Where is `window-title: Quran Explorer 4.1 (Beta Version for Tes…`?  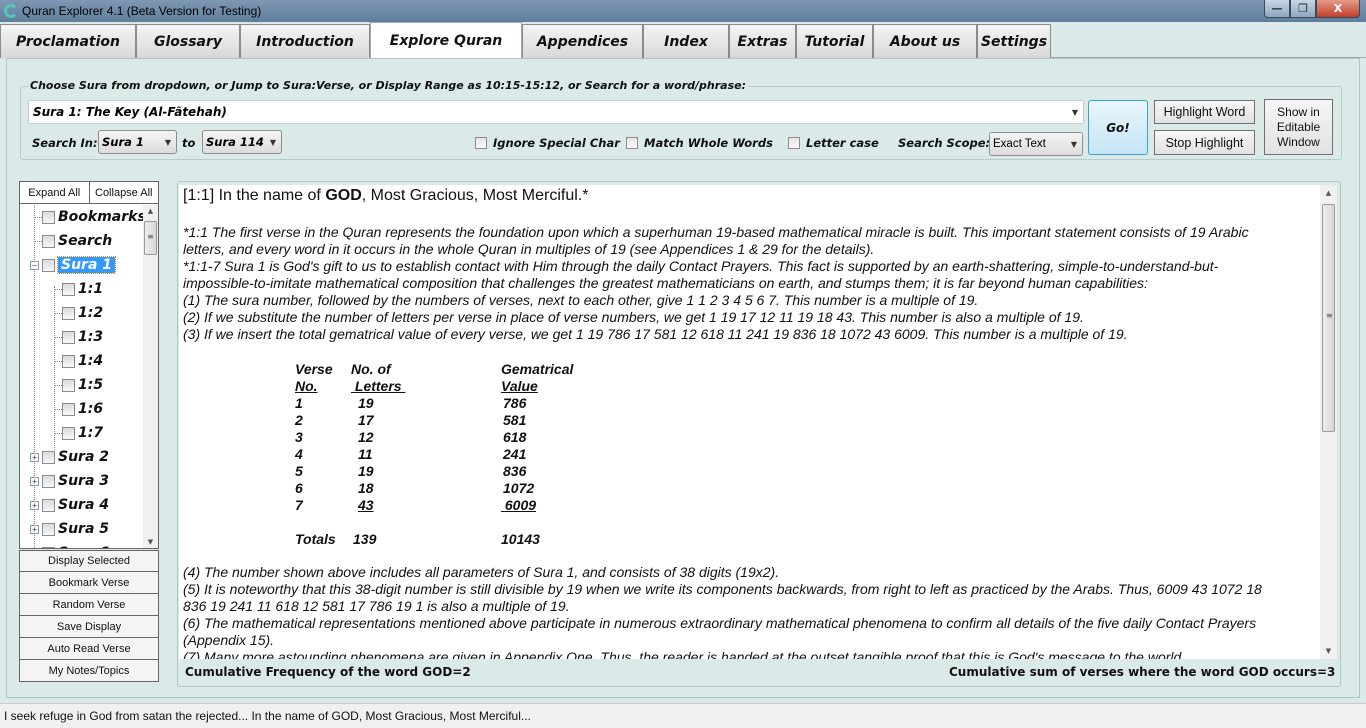 window-title: Quran Explorer 4.1 (Beta Version for Tes… is located at coordinates (142, 11).